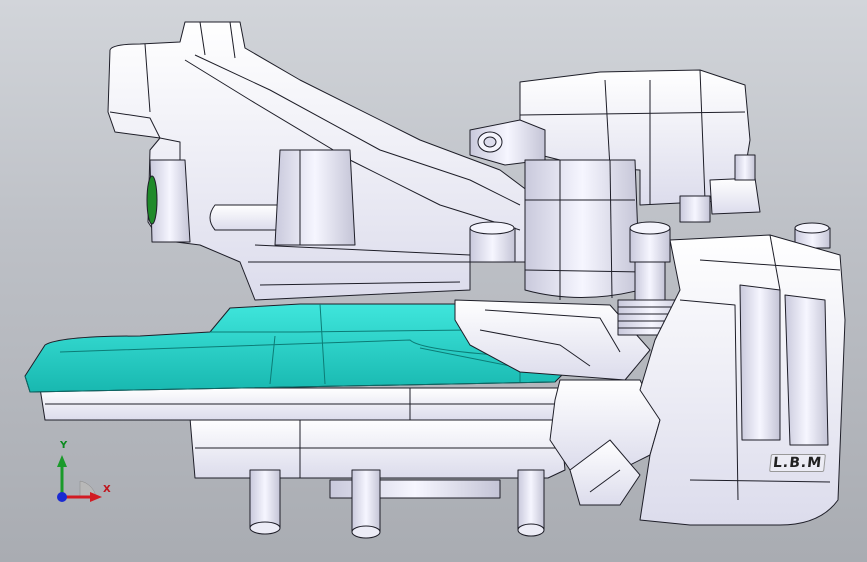 This screenshot has height=562, width=867. I want to click on coordinate-triad: X Y, so click(85, 475).